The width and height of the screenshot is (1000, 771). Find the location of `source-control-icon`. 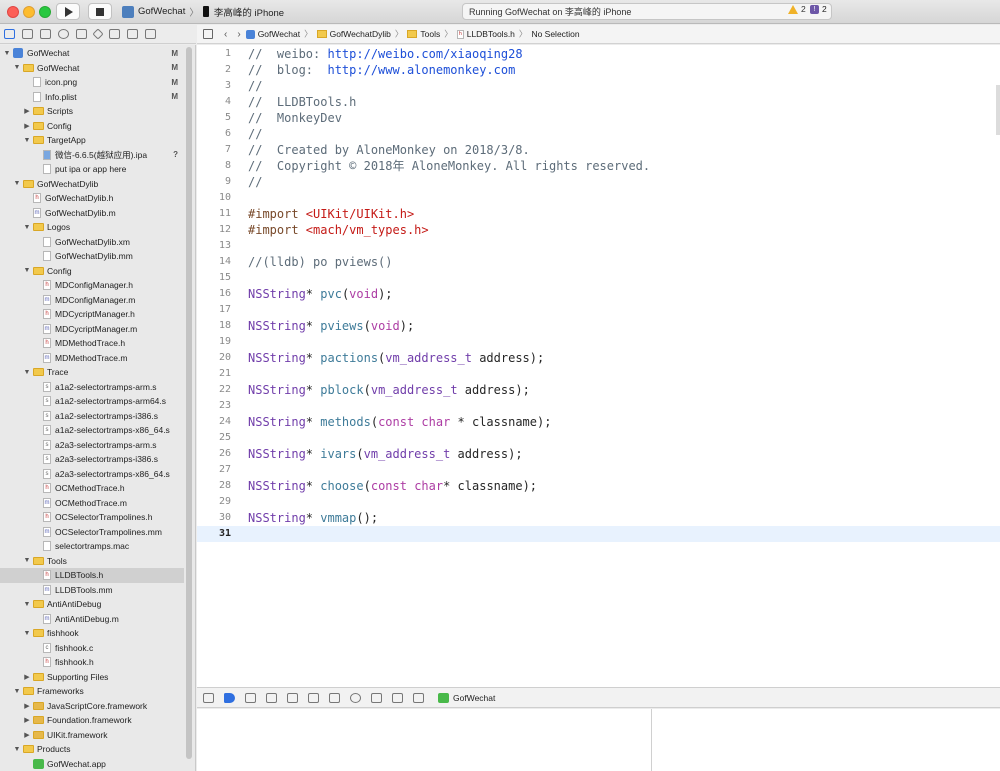

source-control-icon is located at coordinates (27, 34).